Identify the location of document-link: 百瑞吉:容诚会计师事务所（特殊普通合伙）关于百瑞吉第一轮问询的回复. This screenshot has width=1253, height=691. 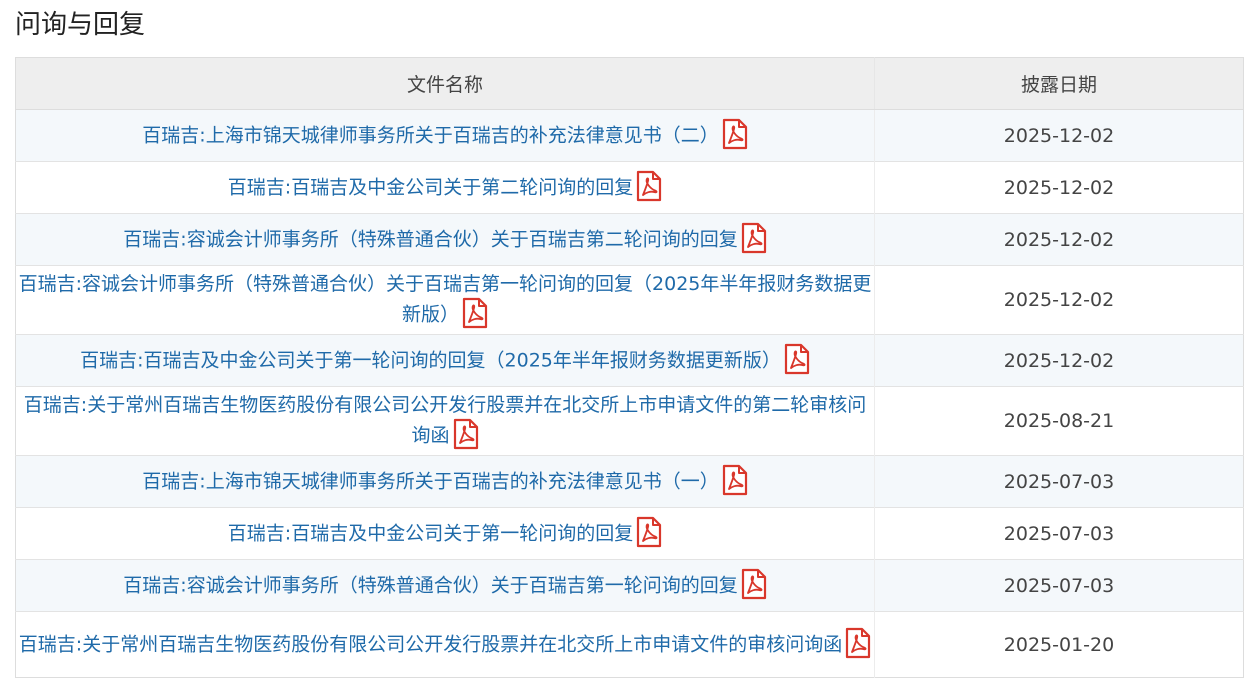
(430, 585).